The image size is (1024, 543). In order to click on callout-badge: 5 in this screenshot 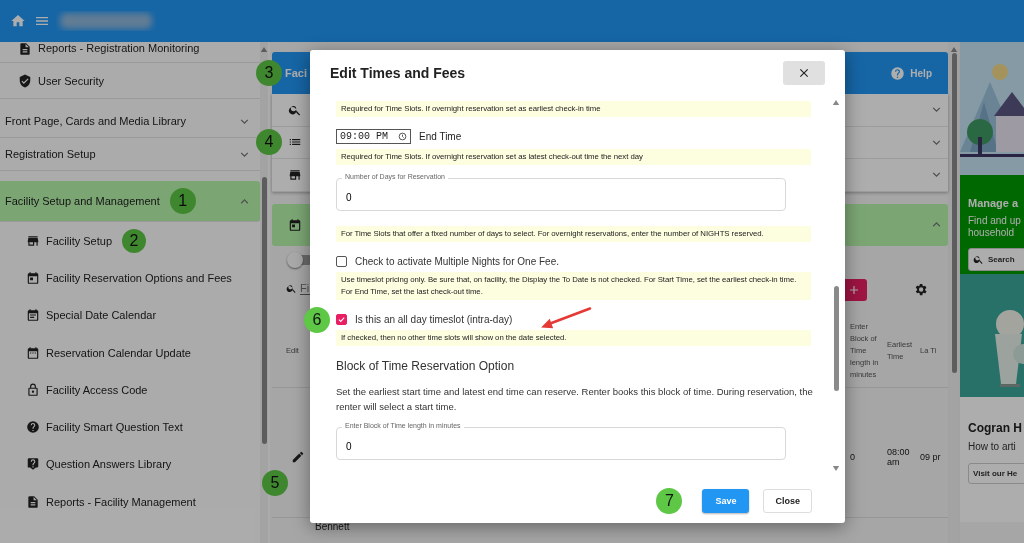, I will do `click(275, 482)`.